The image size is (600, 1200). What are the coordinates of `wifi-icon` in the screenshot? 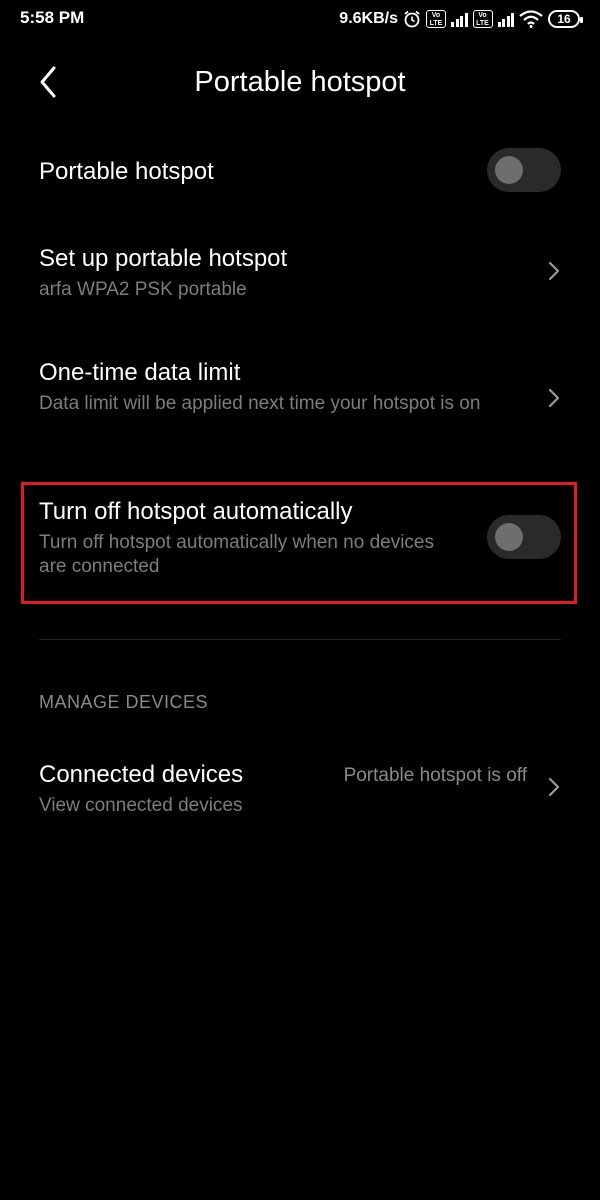 It's located at (531, 19).